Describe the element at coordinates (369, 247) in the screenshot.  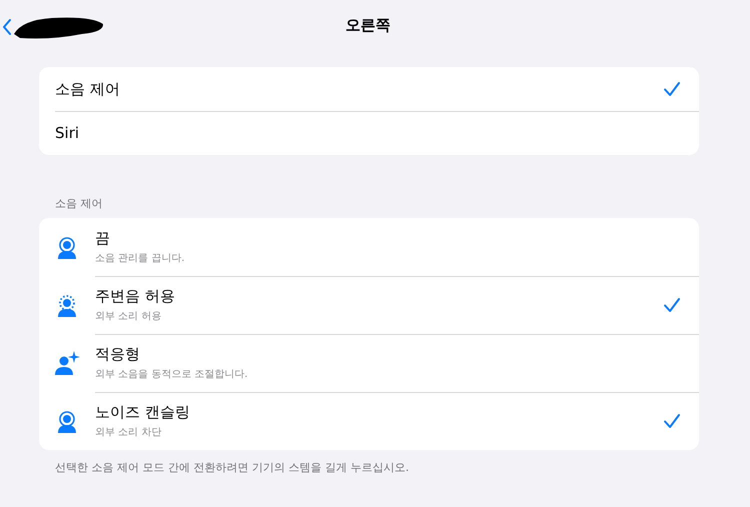
I see `mode-row: 끔 소음 관리를 끕니다.` at that location.